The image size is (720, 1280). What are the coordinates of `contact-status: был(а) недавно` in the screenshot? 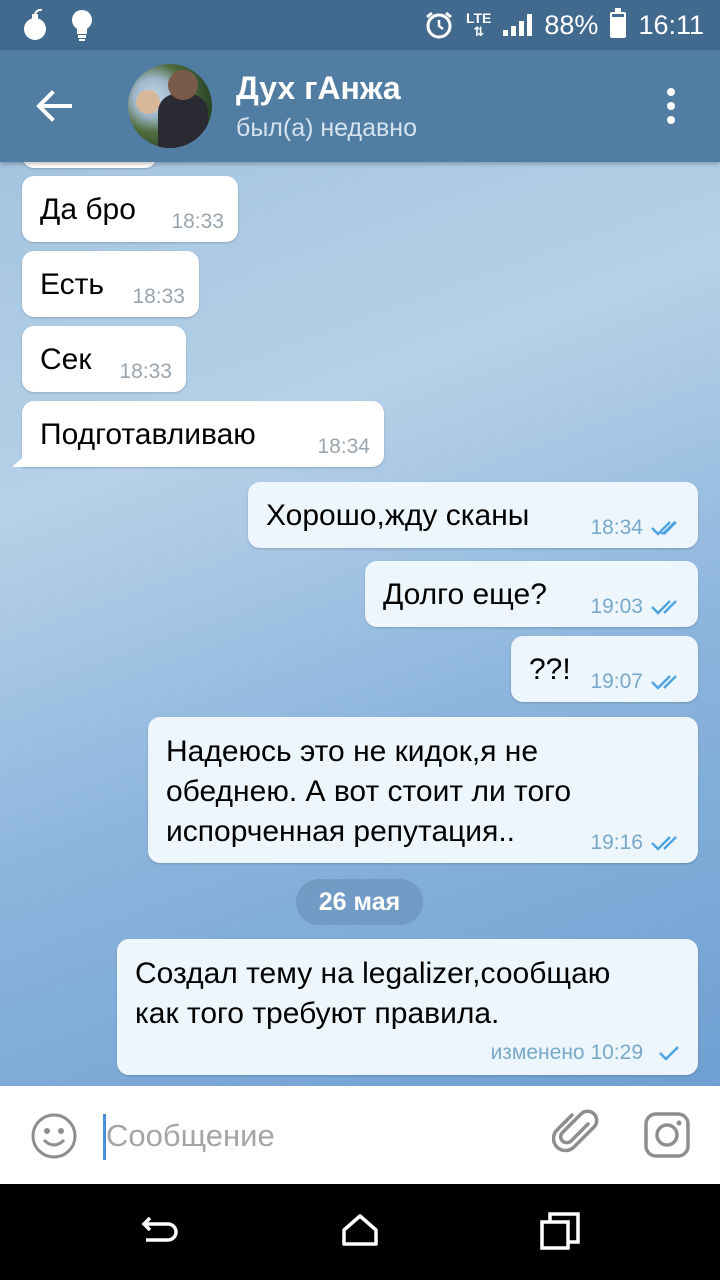 It's located at (327, 128).